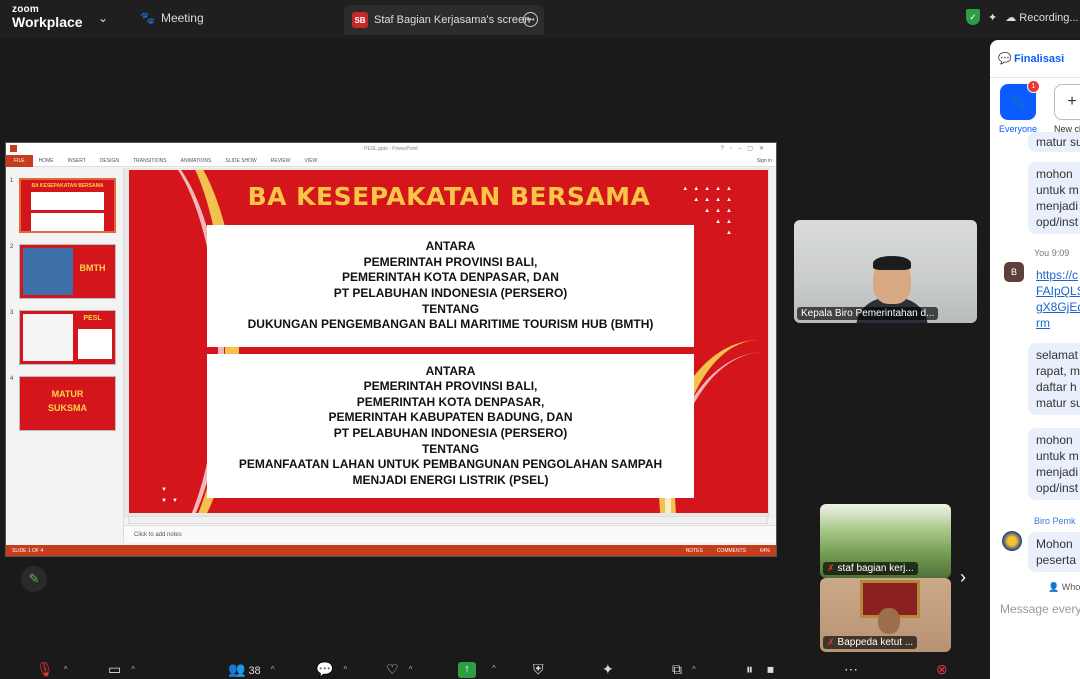  I want to click on chat-icon: 💬, so click(1005, 59).